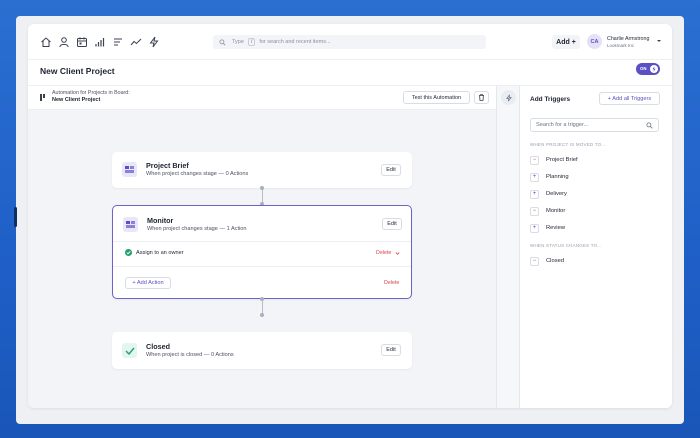 The height and width of the screenshot is (438, 700). What do you see at coordinates (556, 228) in the screenshot?
I see `trigger-label: Review` at bounding box center [556, 228].